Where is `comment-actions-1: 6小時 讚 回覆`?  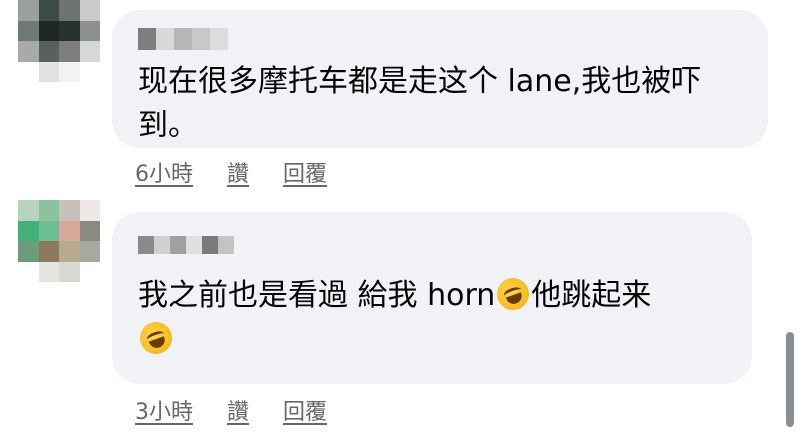
comment-actions-1: 6小時 讚 回覆 is located at coordinates (231, 172).